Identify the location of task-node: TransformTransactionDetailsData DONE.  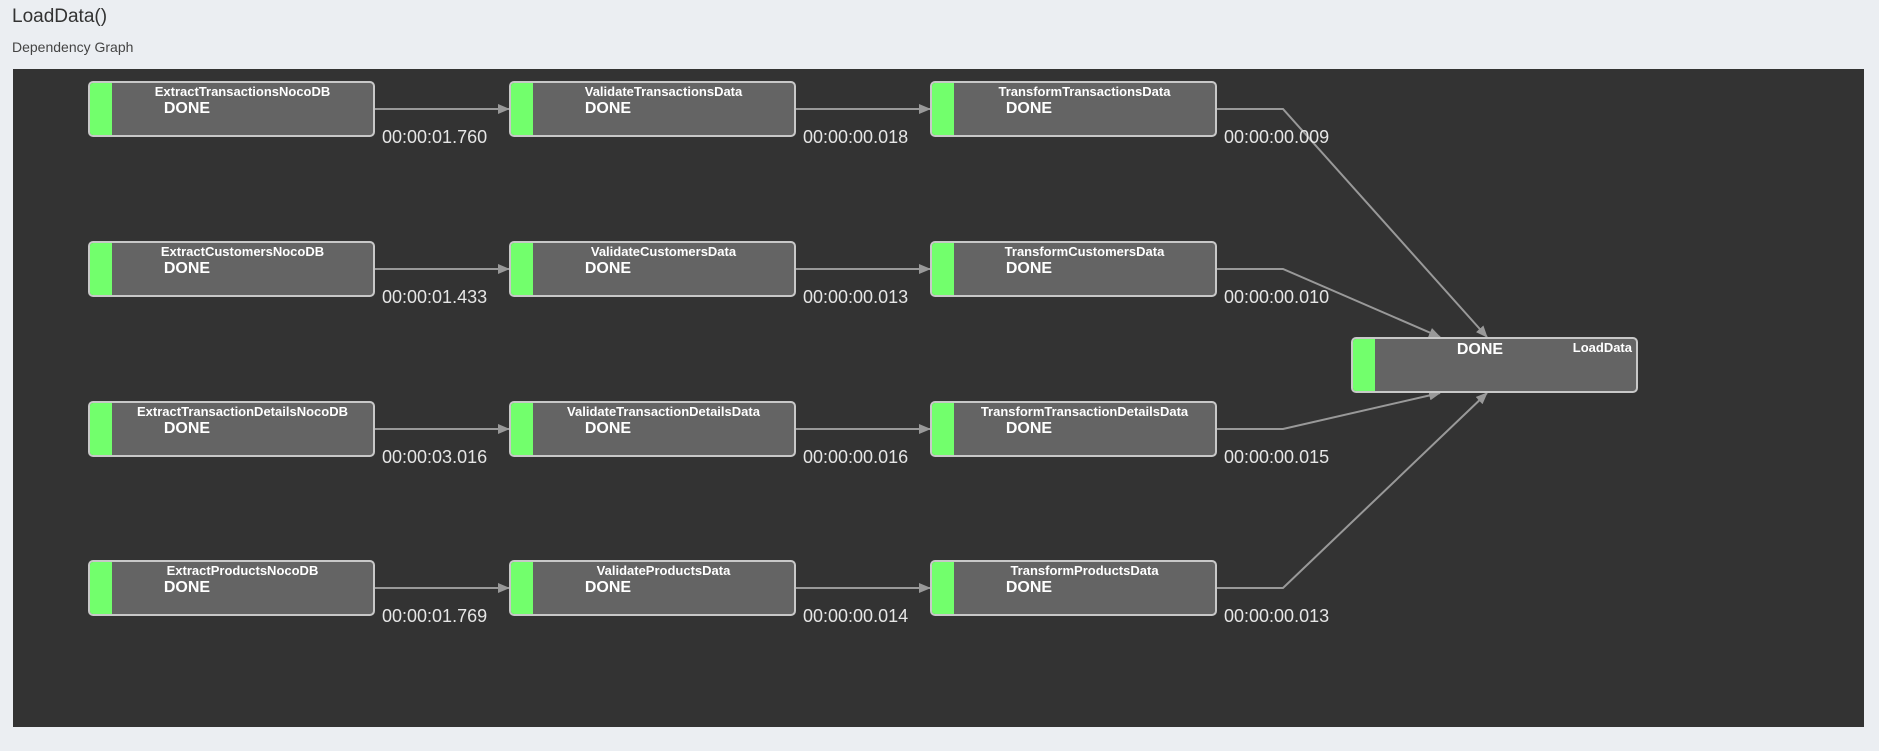
(1073, 429).